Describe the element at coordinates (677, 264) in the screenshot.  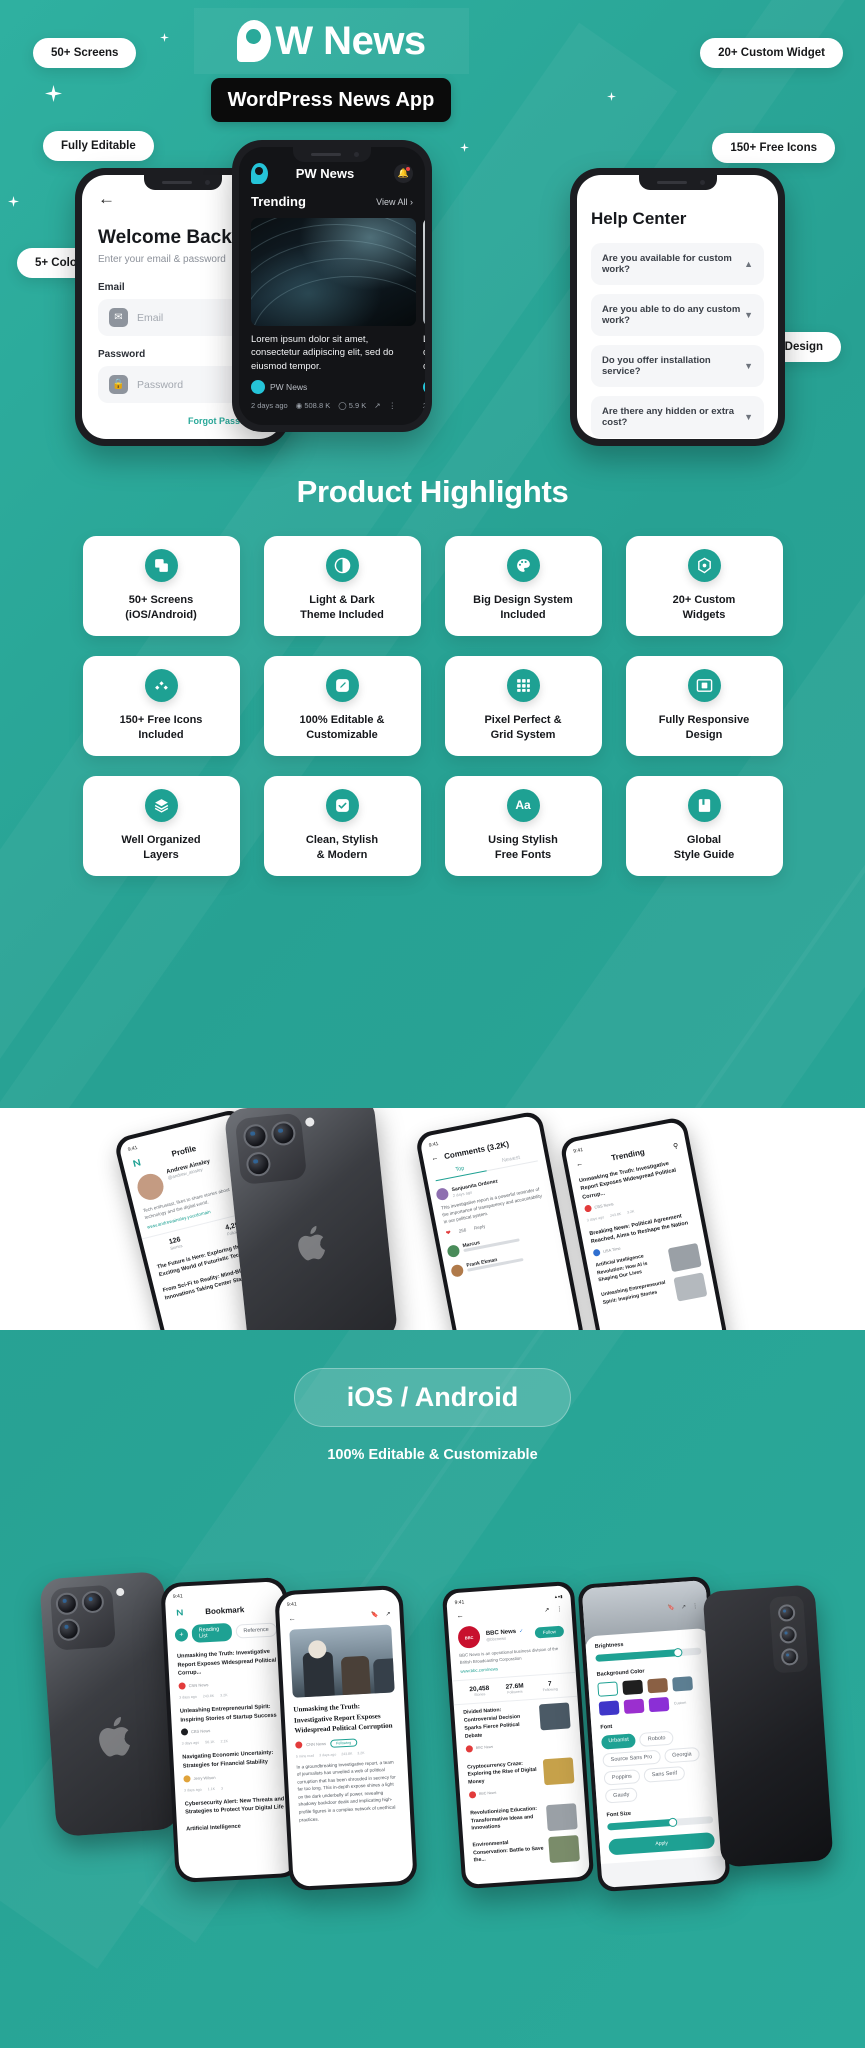
I see `faq-item: Are you available for custom work? ▲` at that location.